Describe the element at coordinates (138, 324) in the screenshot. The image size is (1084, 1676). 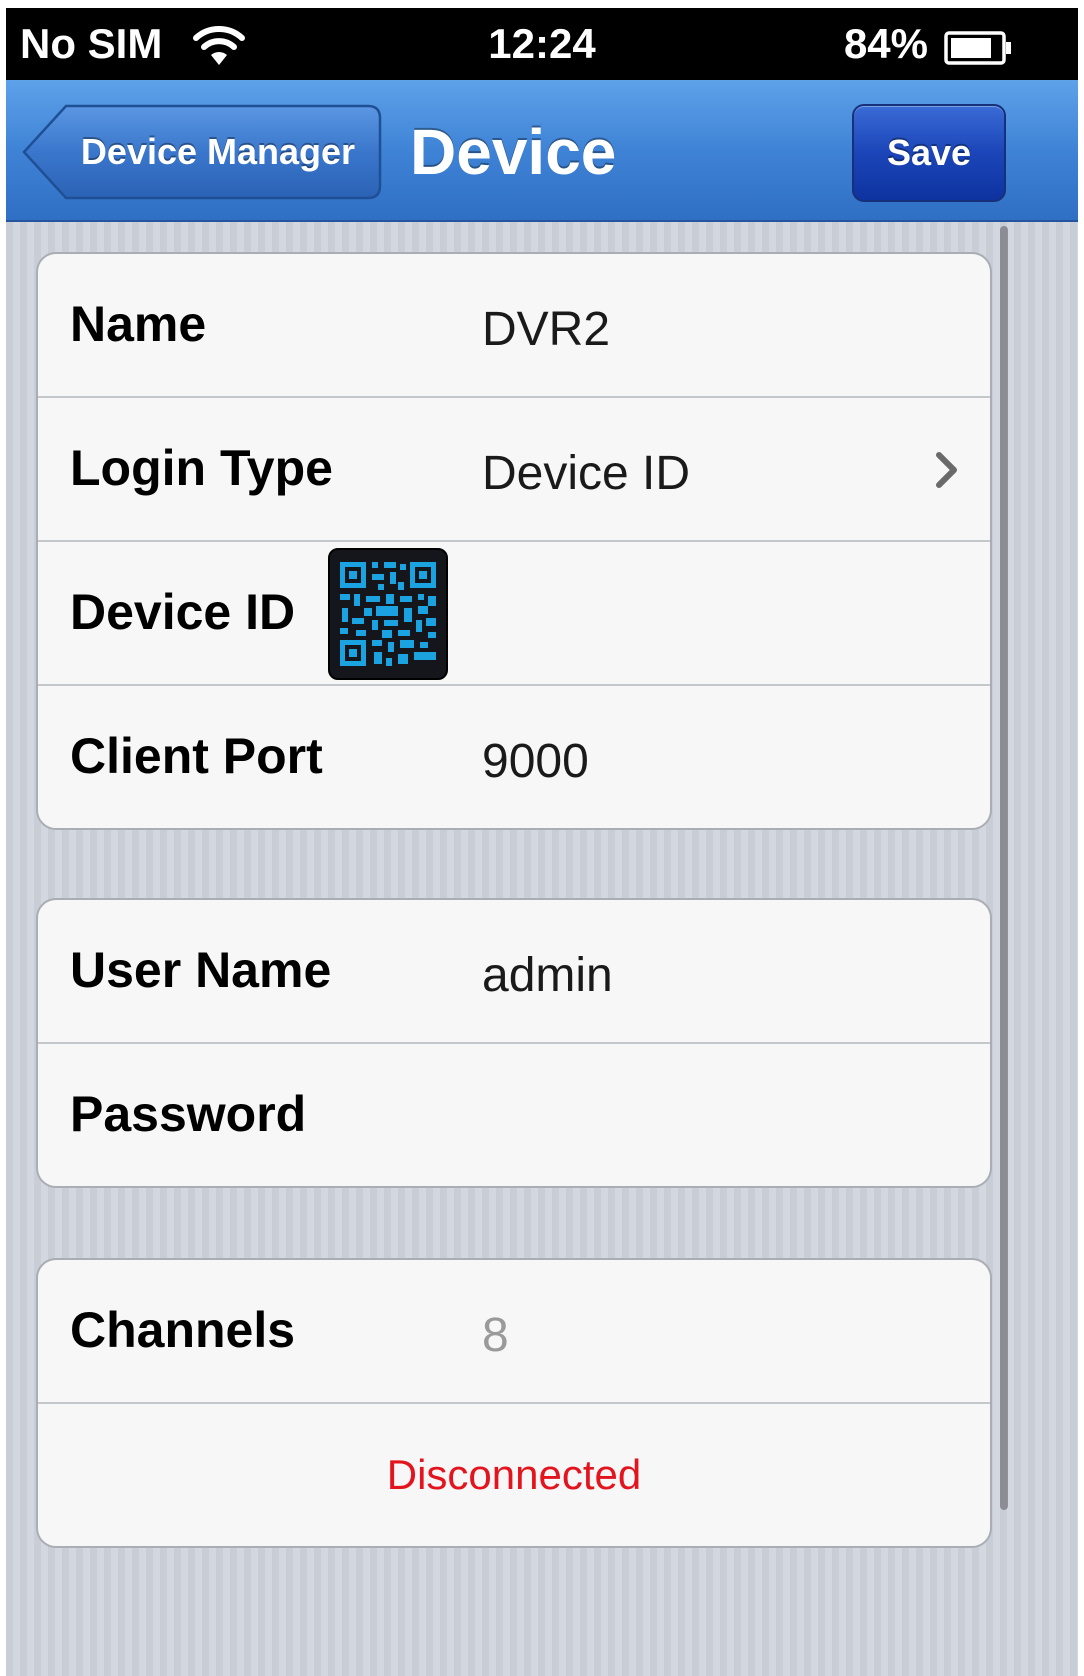
I see `name-label: Name` at that location.